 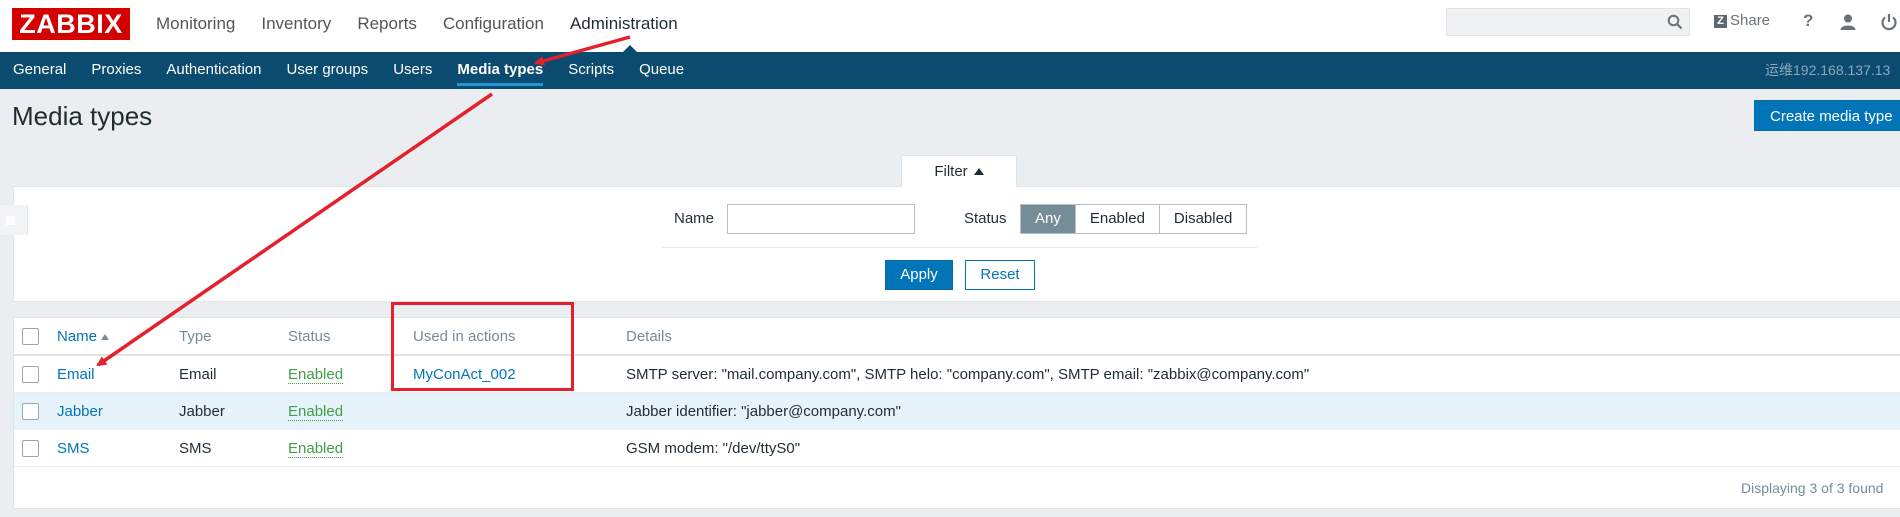 I want to click on search-input, so click(x=1558, y=22).